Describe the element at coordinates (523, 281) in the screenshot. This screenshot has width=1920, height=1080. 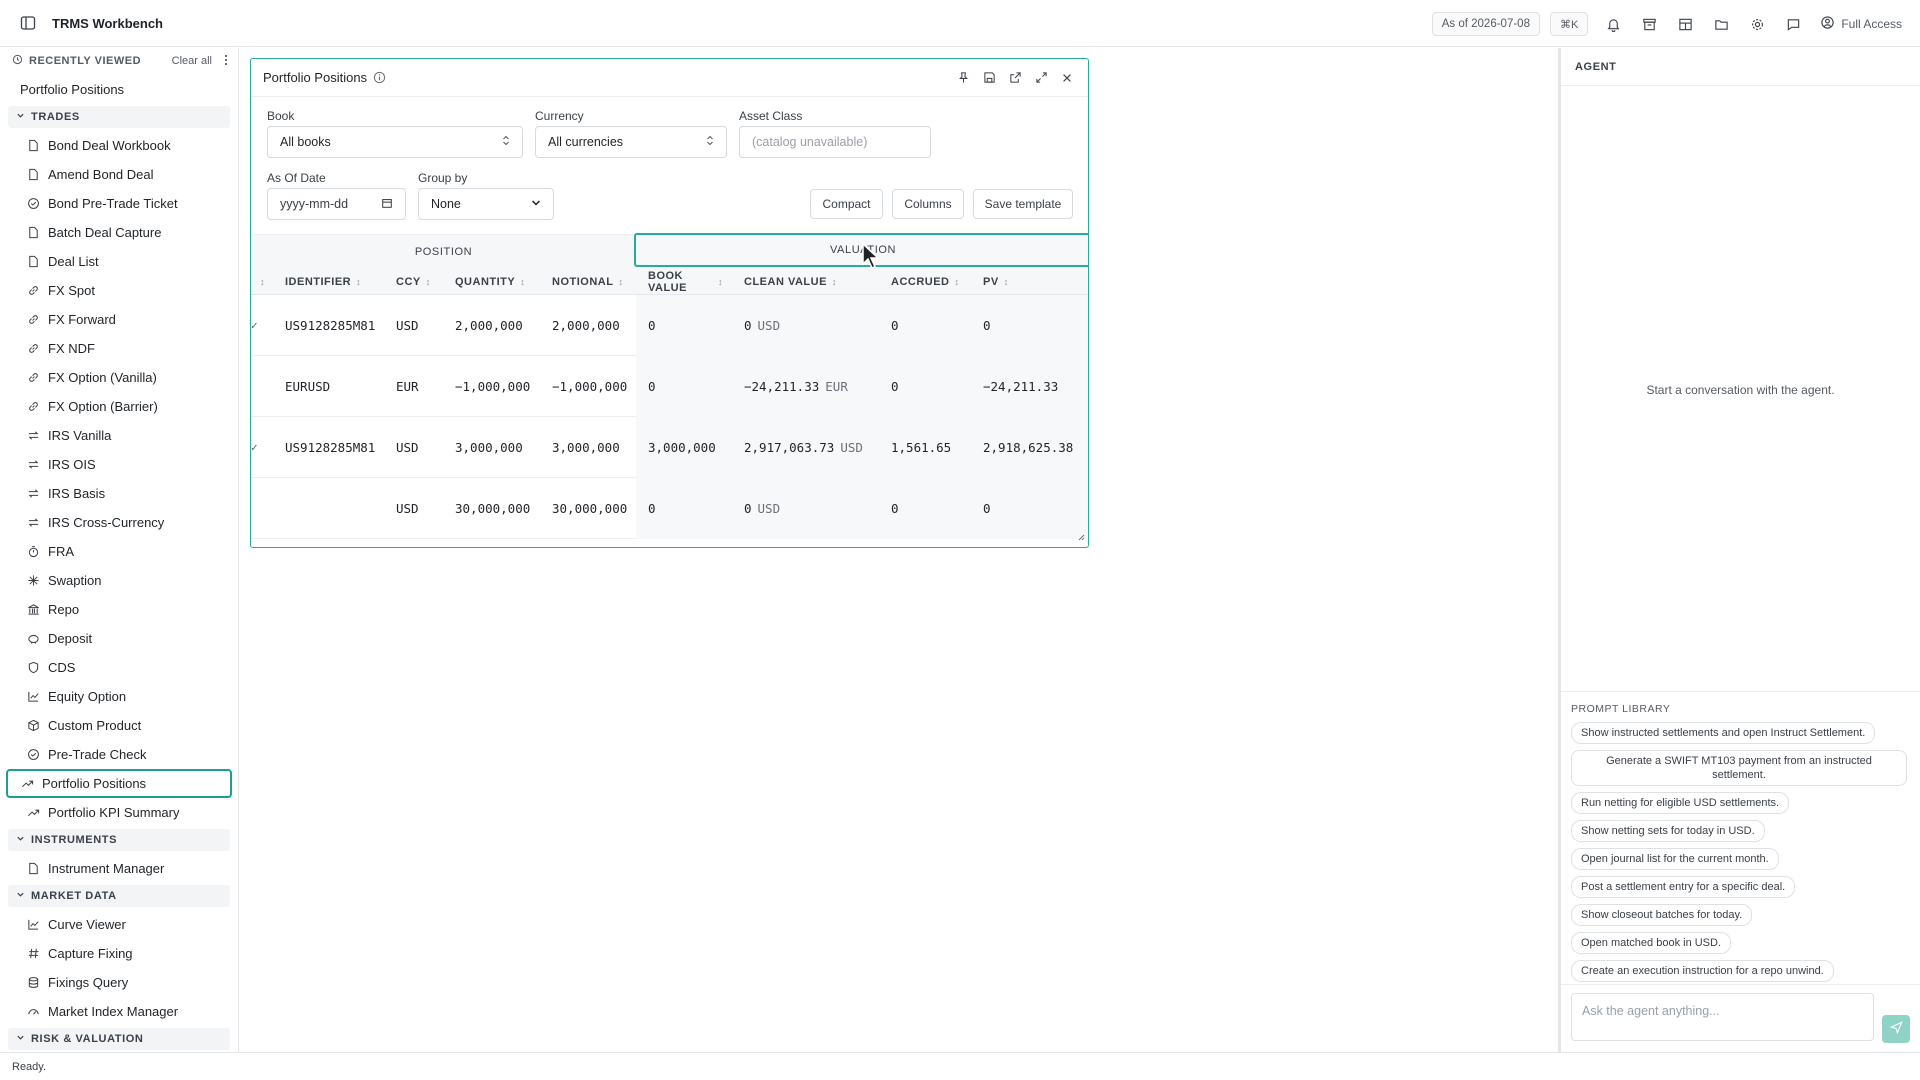
I see `sort-icon: ↕` at that location.